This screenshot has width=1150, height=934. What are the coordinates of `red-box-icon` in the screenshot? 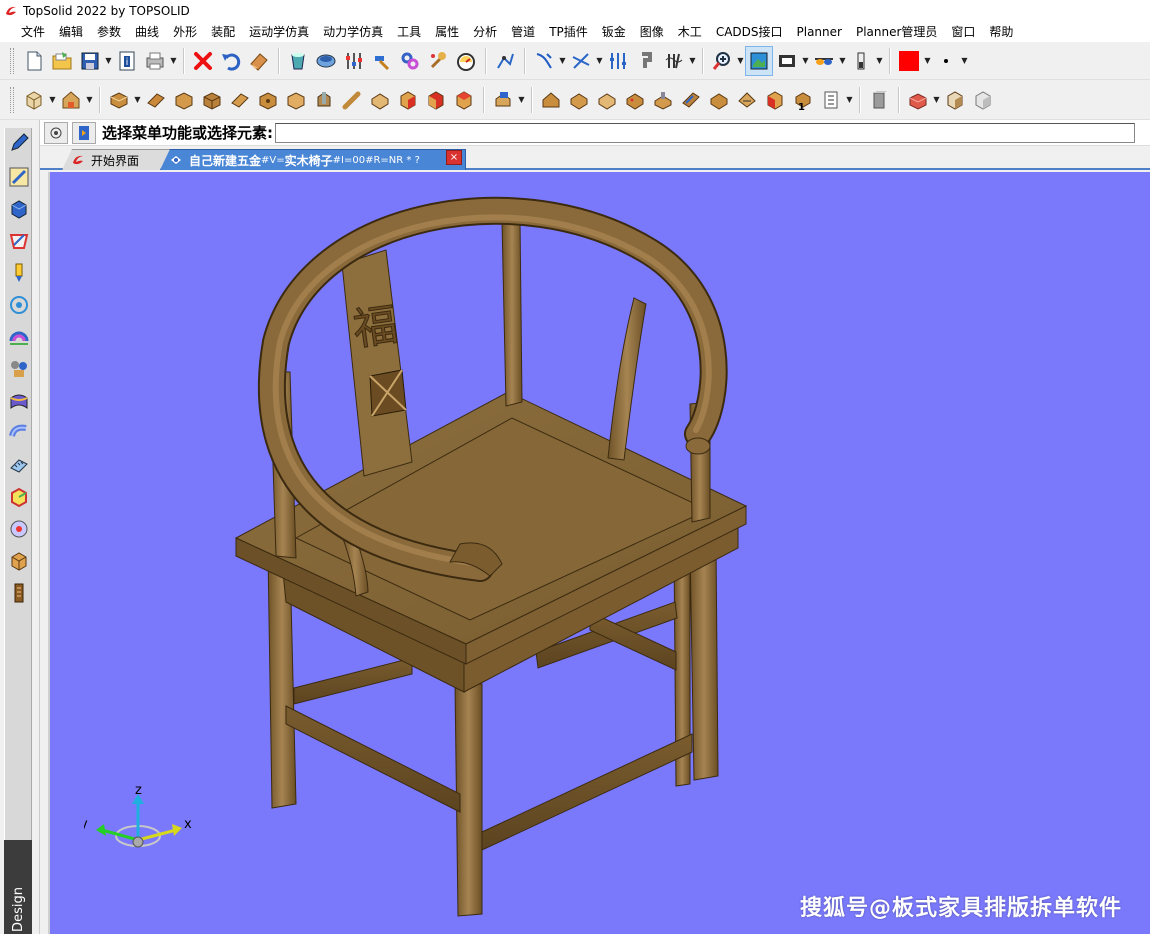 It's located at (408, 100).